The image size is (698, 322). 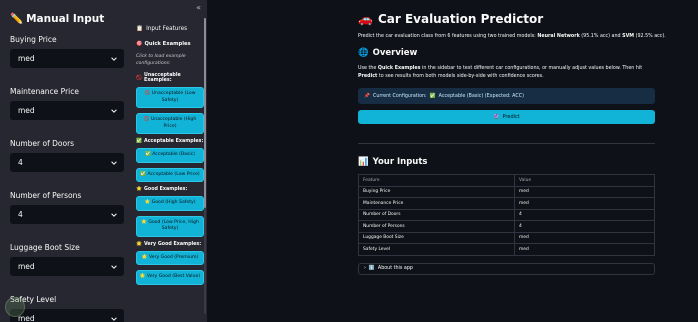 I want to click on example-button: 🌟 Very Good (Best Value), so click(x=170, y=277).